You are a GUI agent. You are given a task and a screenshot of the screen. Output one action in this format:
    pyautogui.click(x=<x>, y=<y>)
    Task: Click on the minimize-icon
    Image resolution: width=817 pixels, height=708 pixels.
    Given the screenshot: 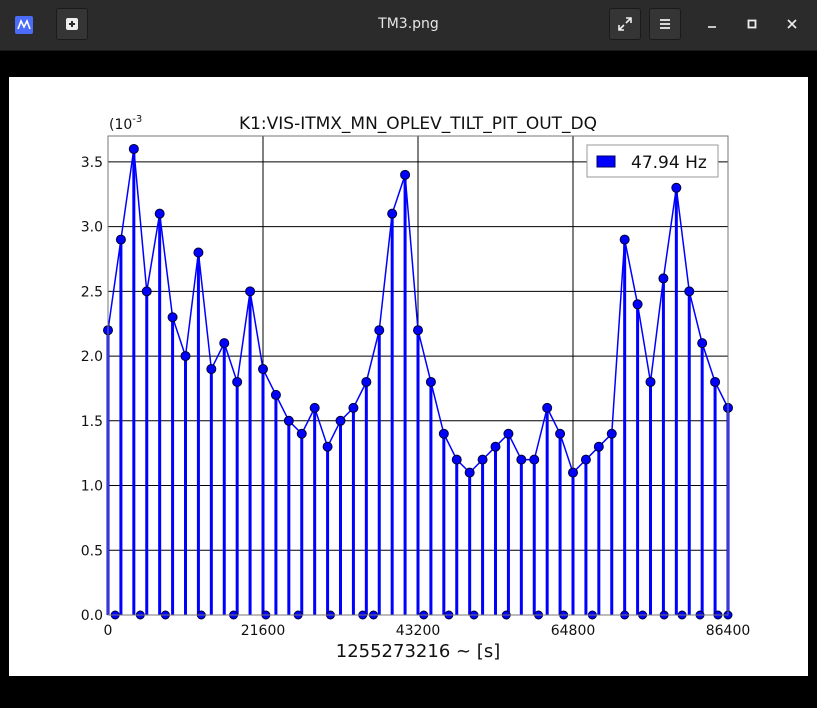 What is the action you would take?
    pyautogui.click(x=712, y=27)
    